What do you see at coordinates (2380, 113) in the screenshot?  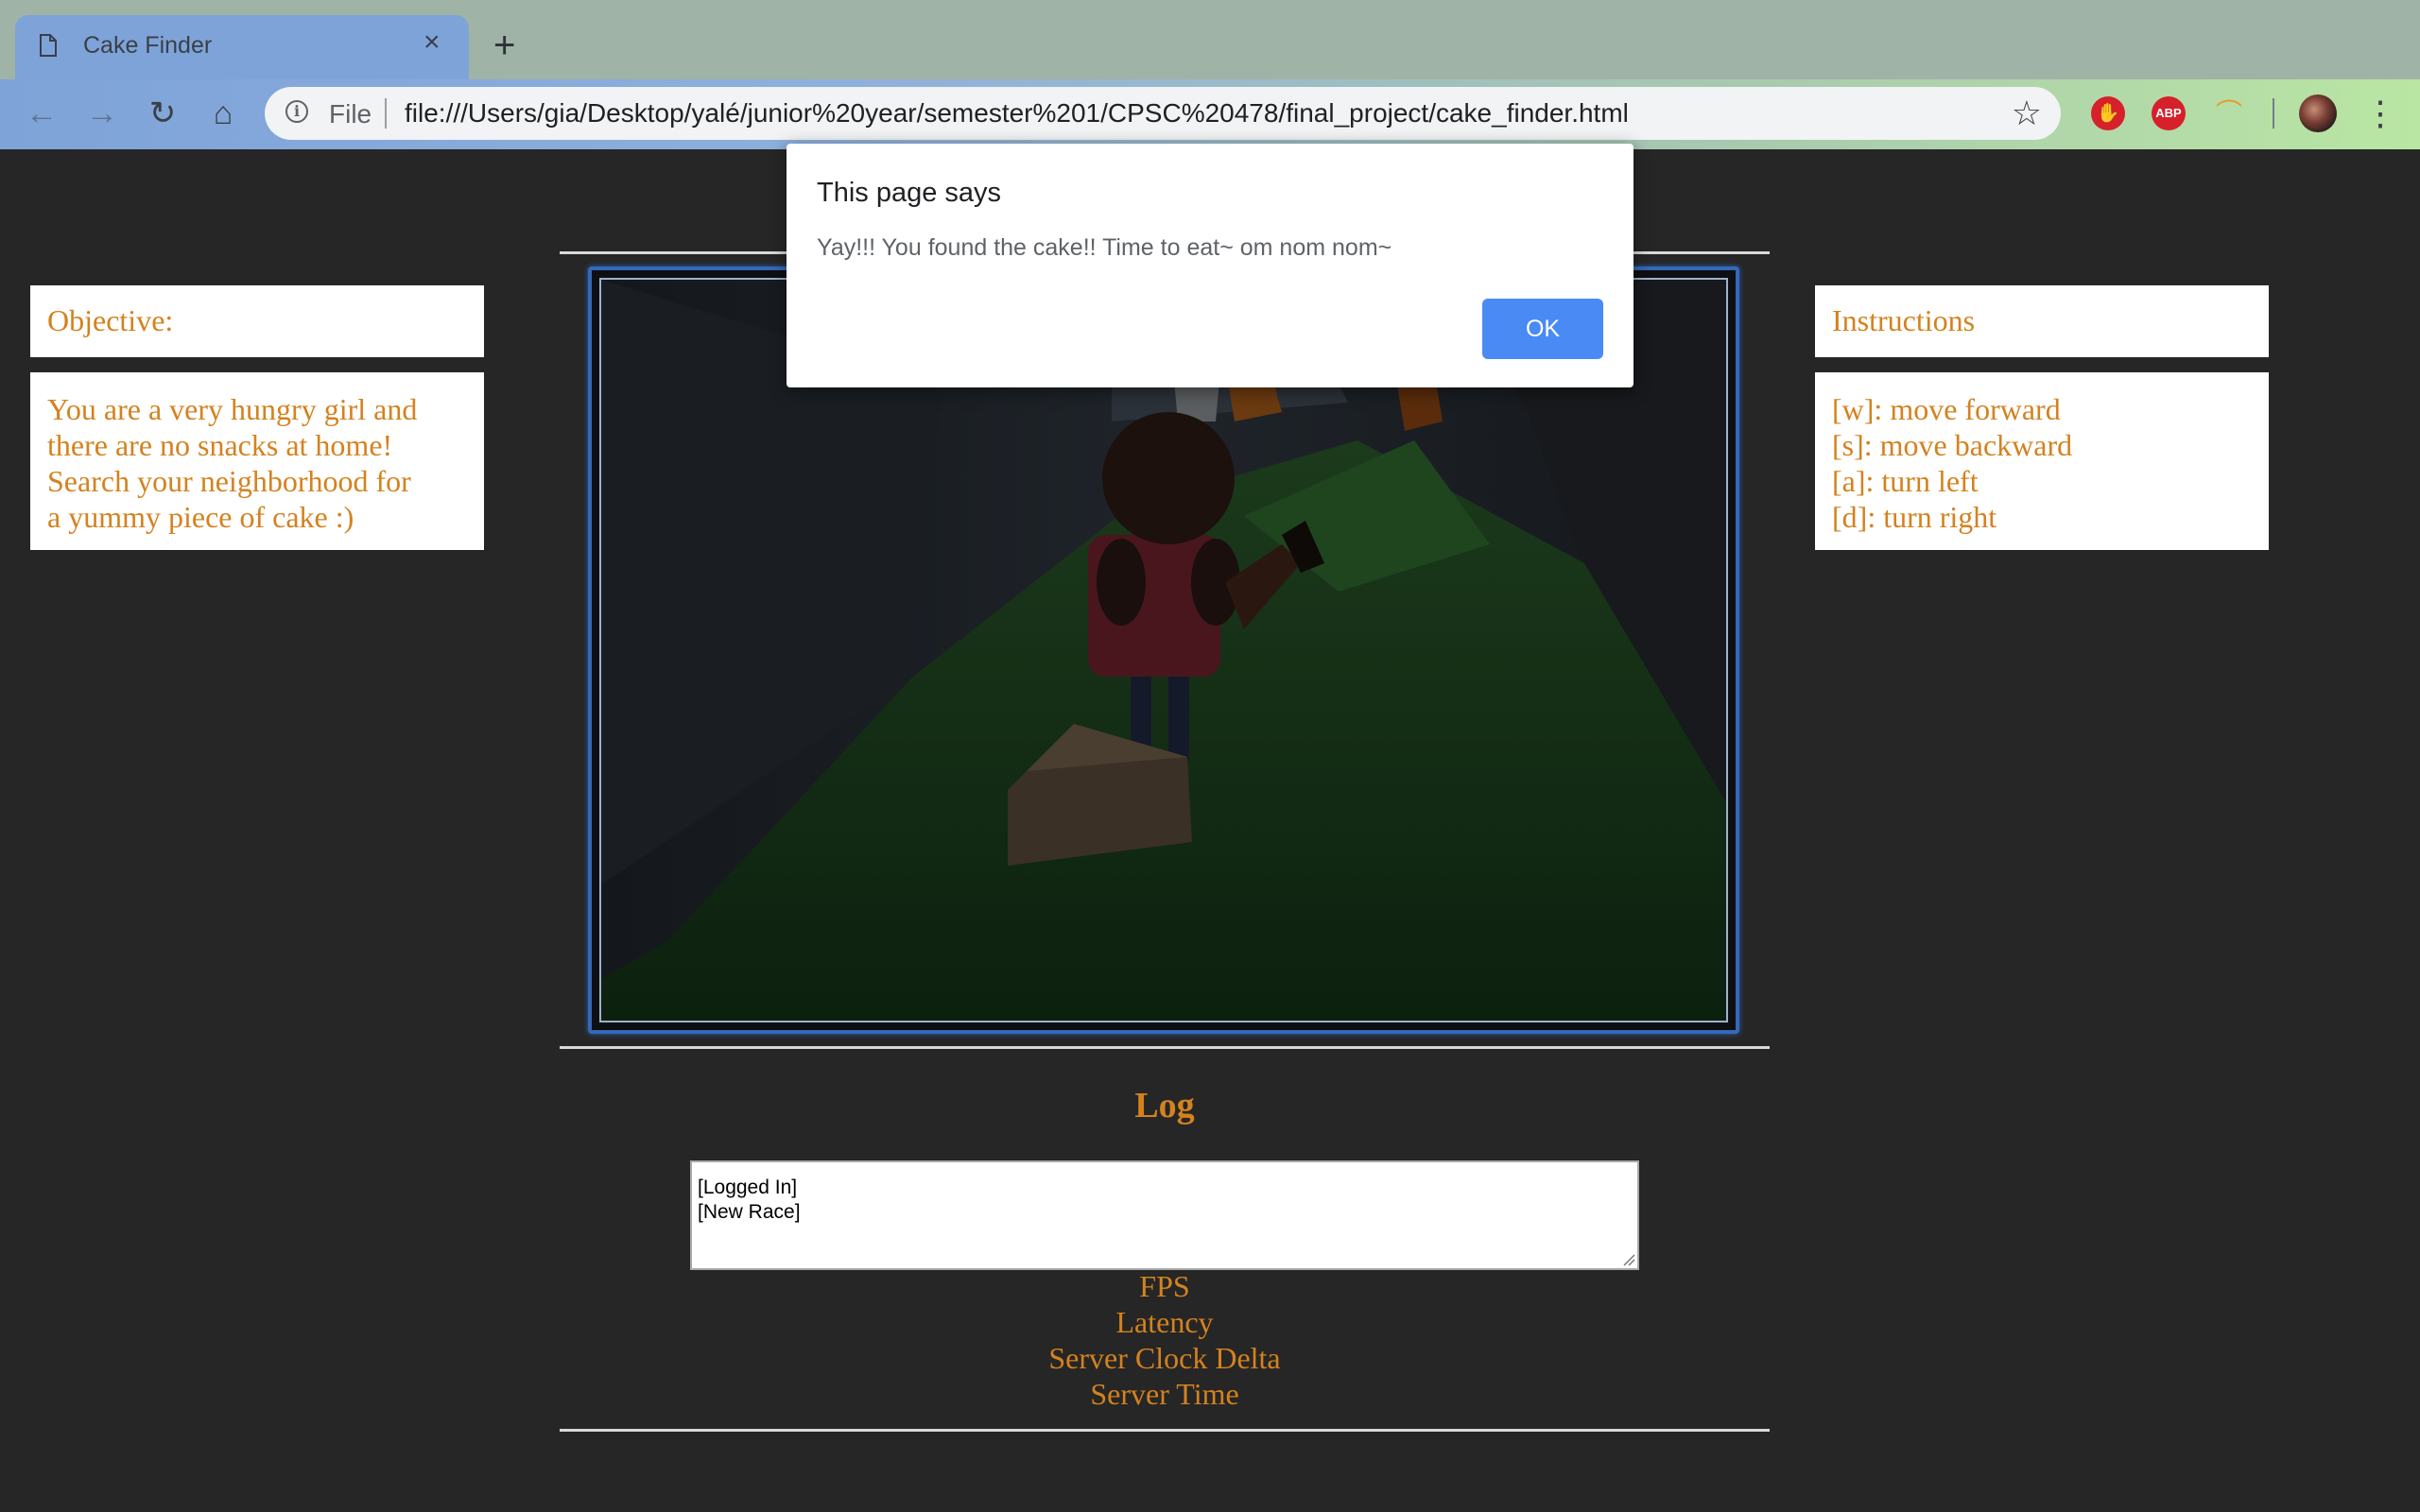 I see `kebab-menu-icon: ⋮` at bounding box center [2380, 113].